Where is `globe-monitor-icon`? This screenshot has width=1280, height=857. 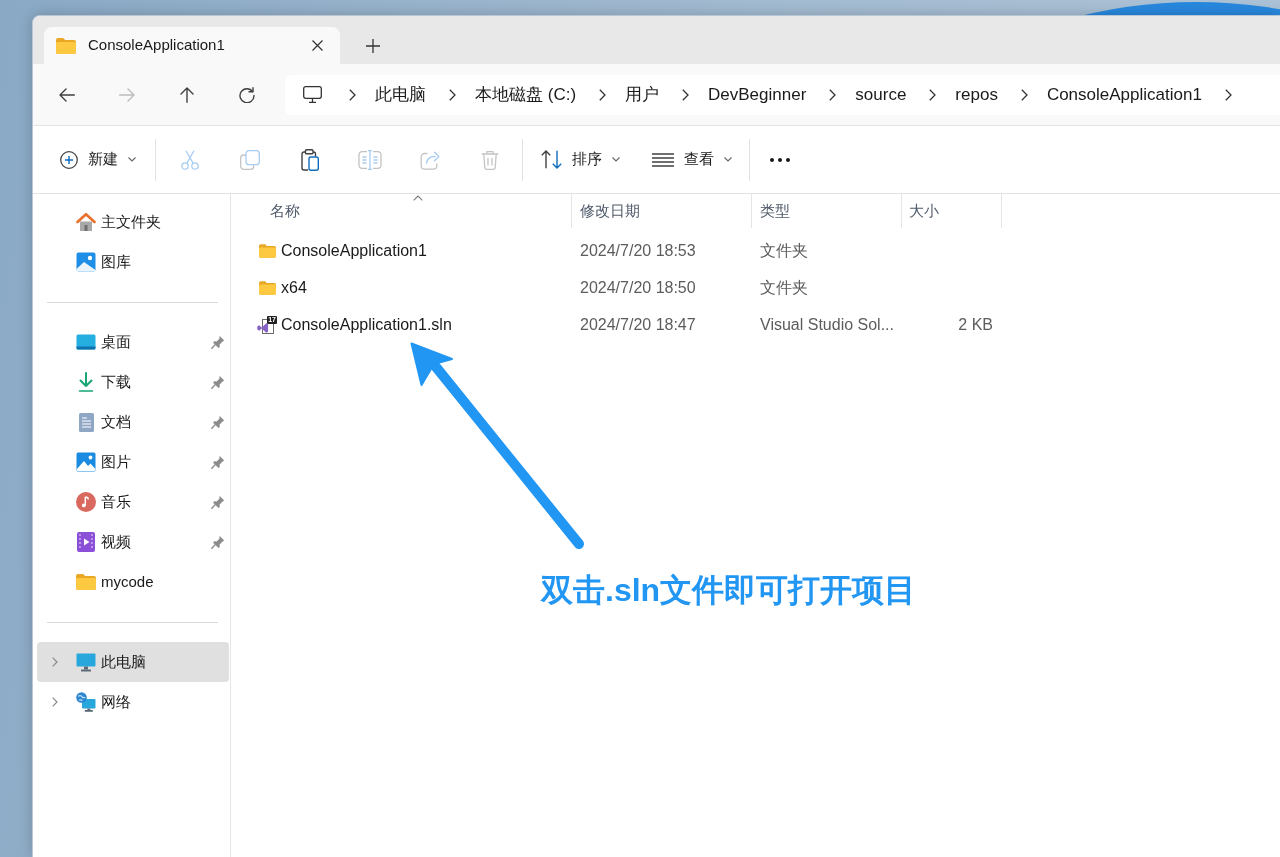 globe-monitor-icon is located at coordinates (86, 702).